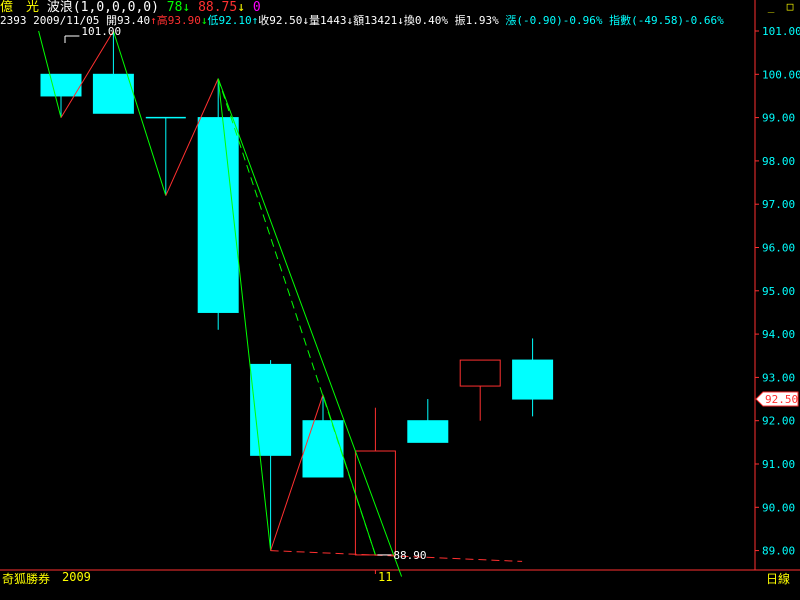 This screenshot has width=800, height=600. I want to click on y-tick-label: 95.00, so click(778, 291).